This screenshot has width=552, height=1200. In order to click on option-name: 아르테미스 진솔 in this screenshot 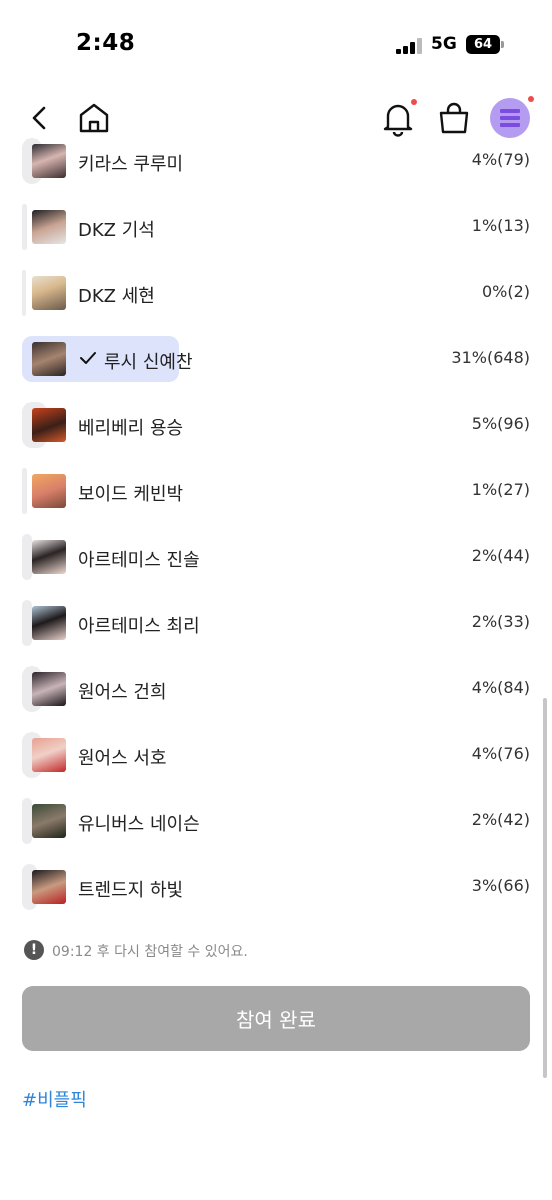, I will do `click(139, 560)`.